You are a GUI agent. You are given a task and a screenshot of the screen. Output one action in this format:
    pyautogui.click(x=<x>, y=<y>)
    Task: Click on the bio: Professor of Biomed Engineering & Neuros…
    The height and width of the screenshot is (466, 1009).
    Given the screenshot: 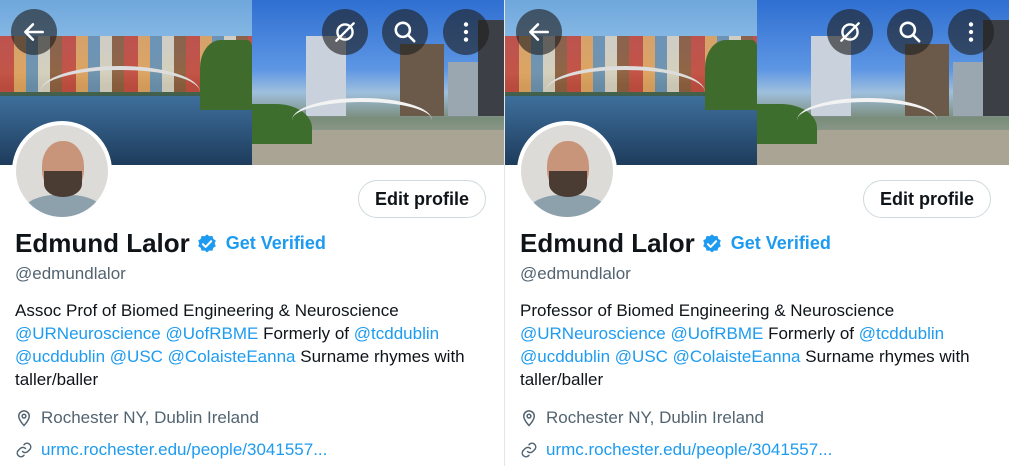 What is the action you would take?
    pyautogui.click(x=760, y=345)
    